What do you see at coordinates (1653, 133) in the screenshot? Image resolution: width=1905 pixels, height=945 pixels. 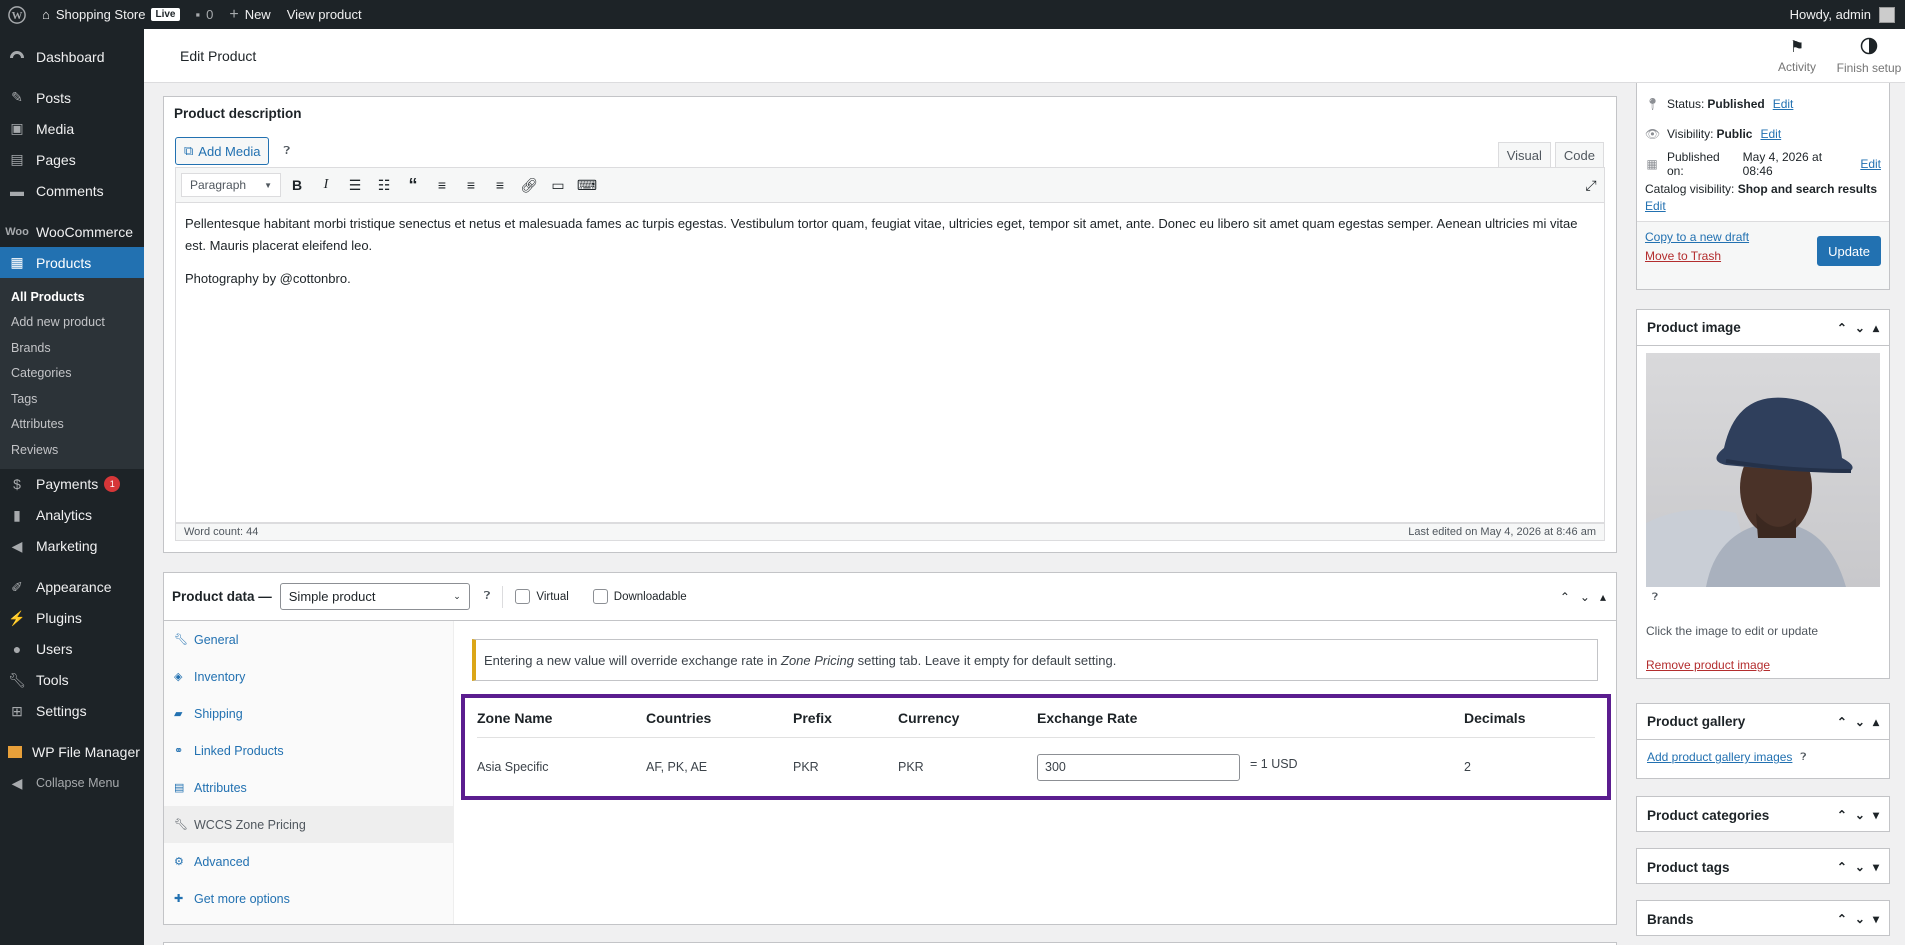 I see `eye-icon: 👁︎` at bounding box center [1653, 133].